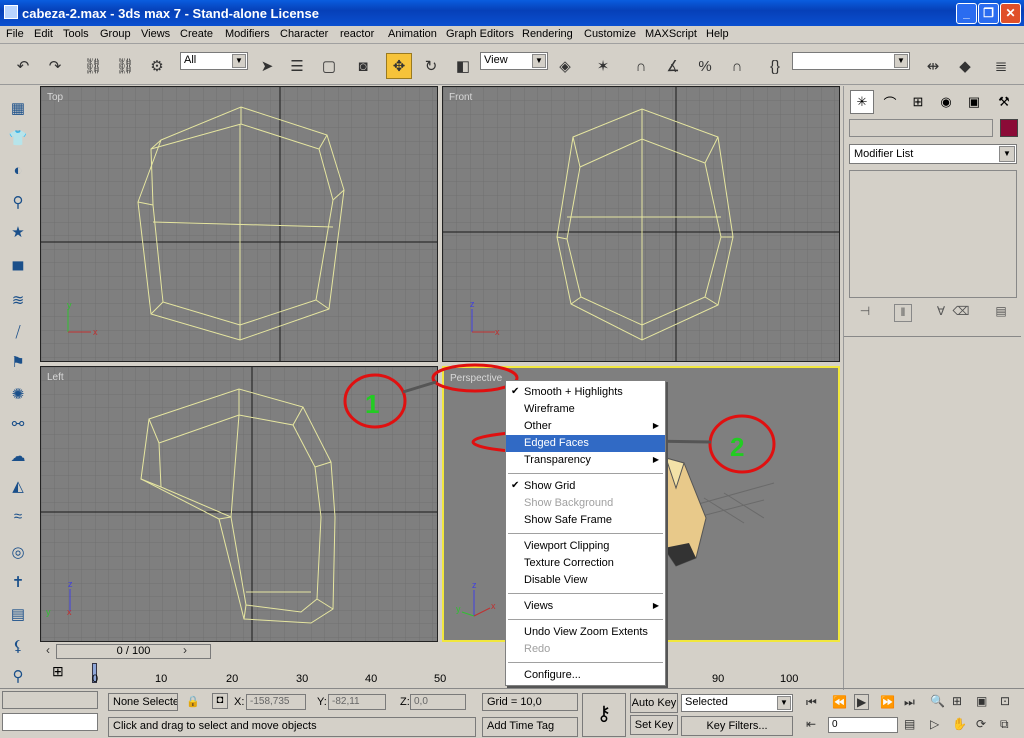 This screenshot has width=1024, height=738. Describe the element at coordinates (585, 426) in the screenshot. I see `menu-item-other: Other ▶` at that location.